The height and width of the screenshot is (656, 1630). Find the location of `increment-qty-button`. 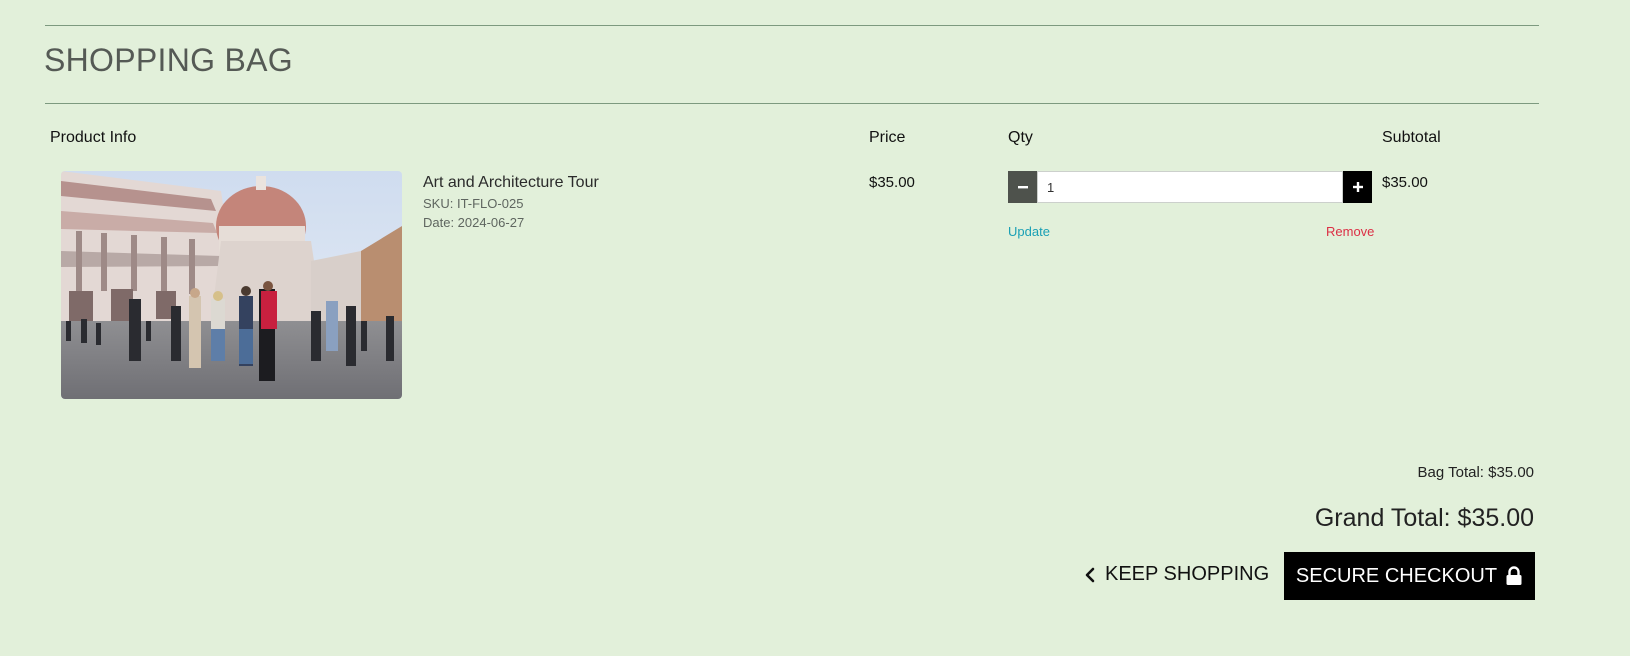

increment-qty-button is located at coordinates (1357, 187).